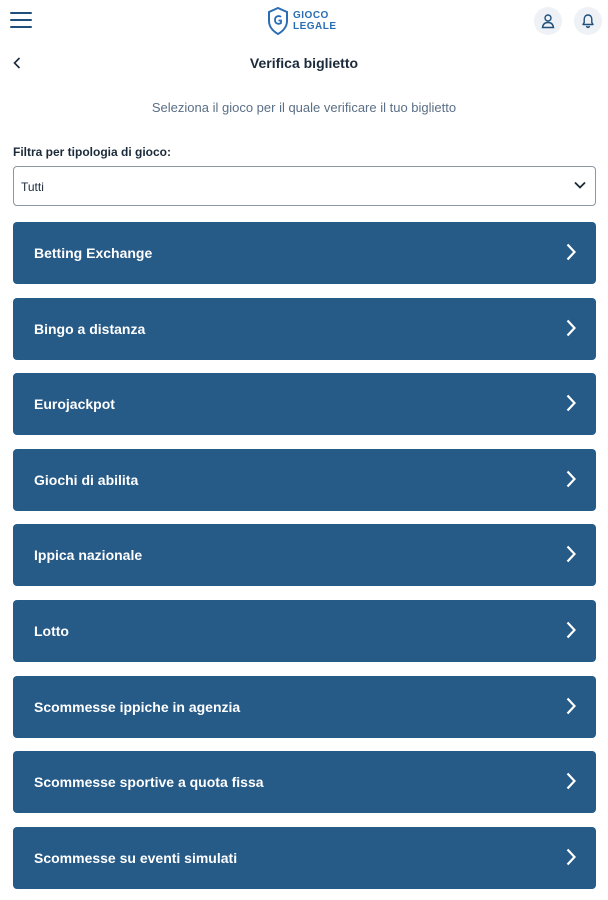 The width and height of the screenshot is (608, 900). I want to click on game-item-label: Eurojackpot, so click(74, 404).